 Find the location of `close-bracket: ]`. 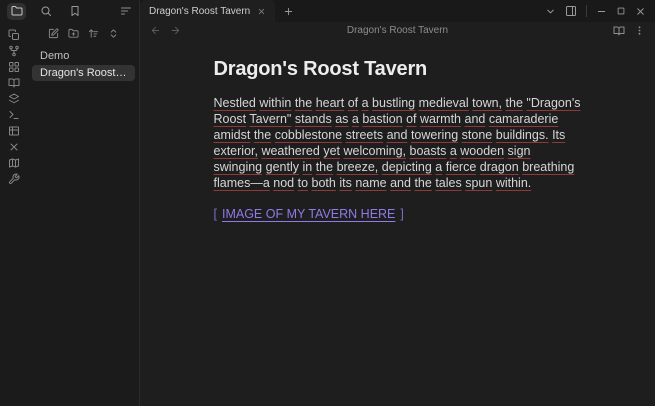

close-bracket: ] is located at coordinates (402, 214).